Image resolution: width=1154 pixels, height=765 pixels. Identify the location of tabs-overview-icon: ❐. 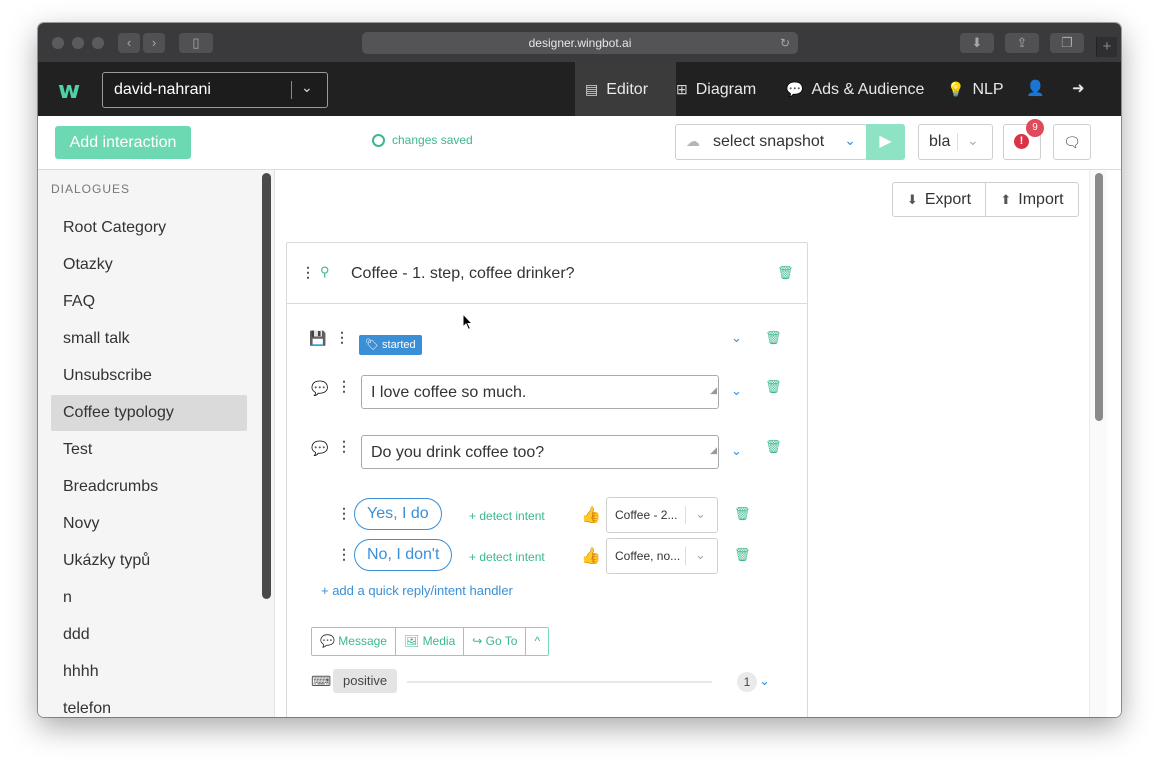
(1067, 43).